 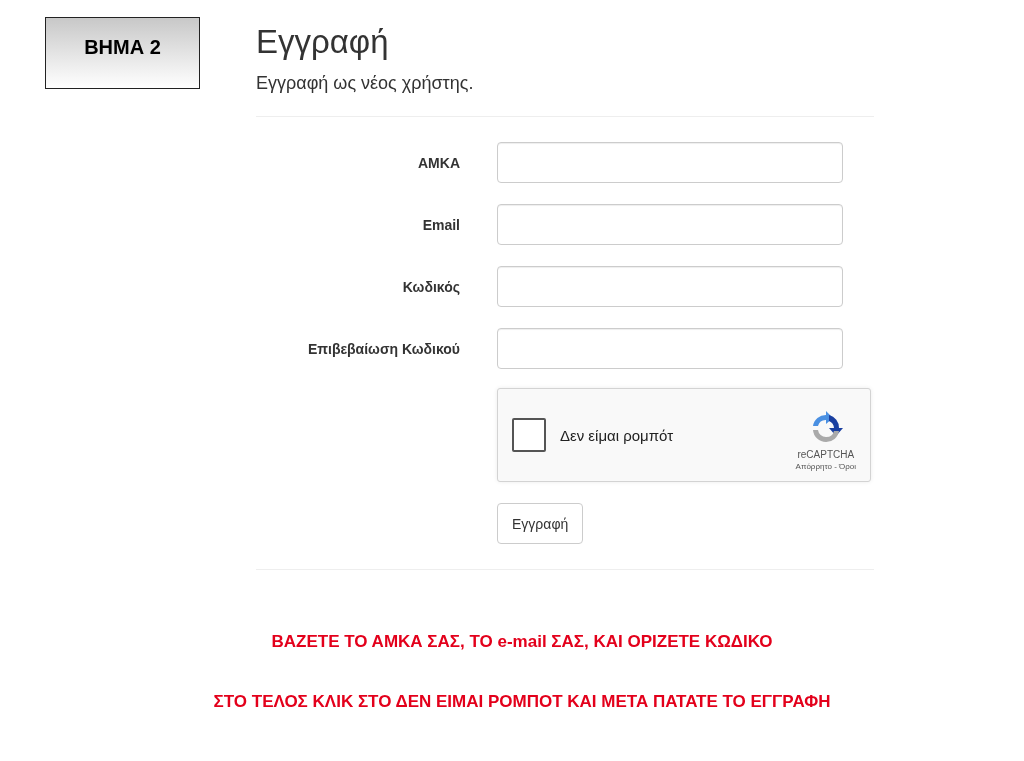 I want to click on captcha-label: Δεν είμαι ρομπότ, so click(x=617, y=435).